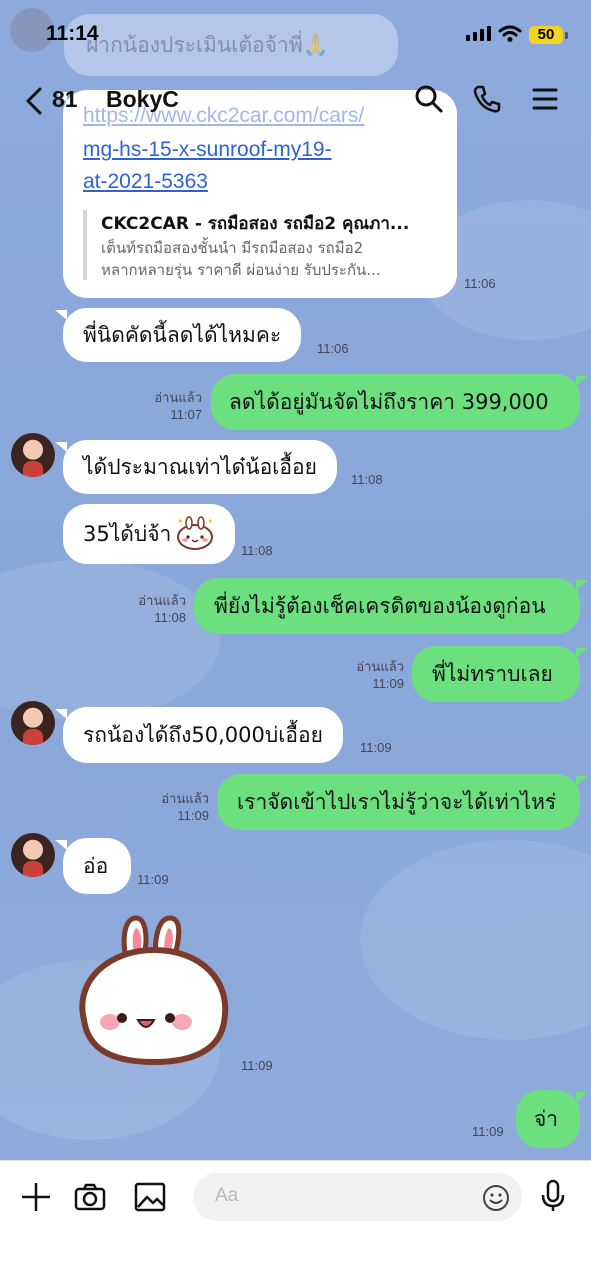 This screenshot has width=591, height=1281. Describe the element at coordinates (34, 101) in the screenshot. I see `back-chevron-icon` at that location.